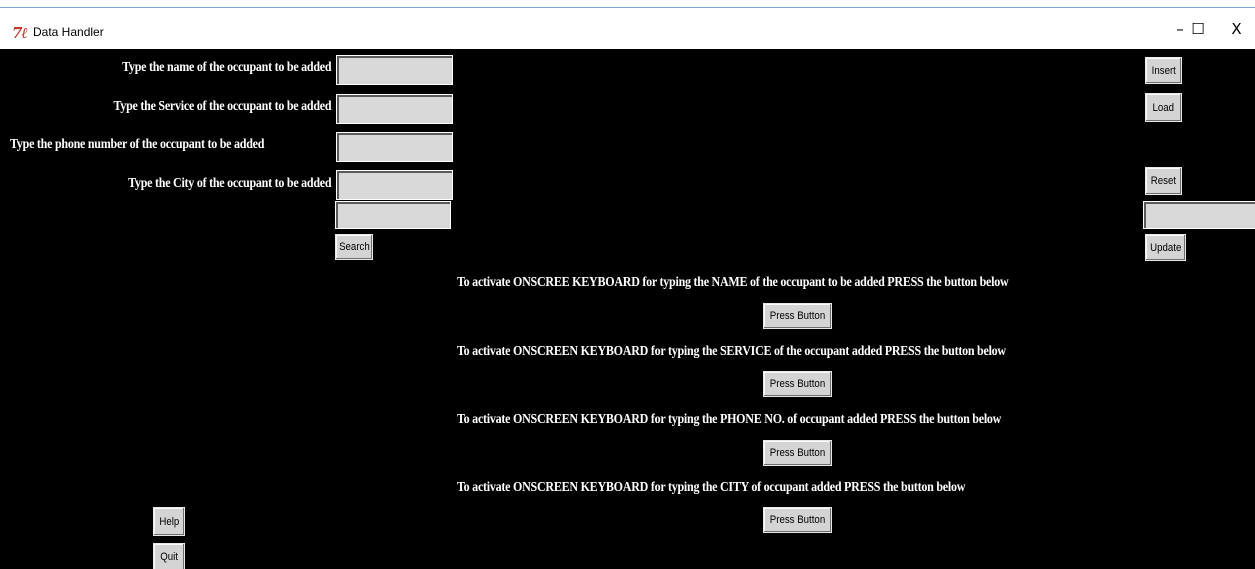  What do you see at coordinates (394, 109) in the screenshot?
I see `service-input` at bounding box center [394, 109].